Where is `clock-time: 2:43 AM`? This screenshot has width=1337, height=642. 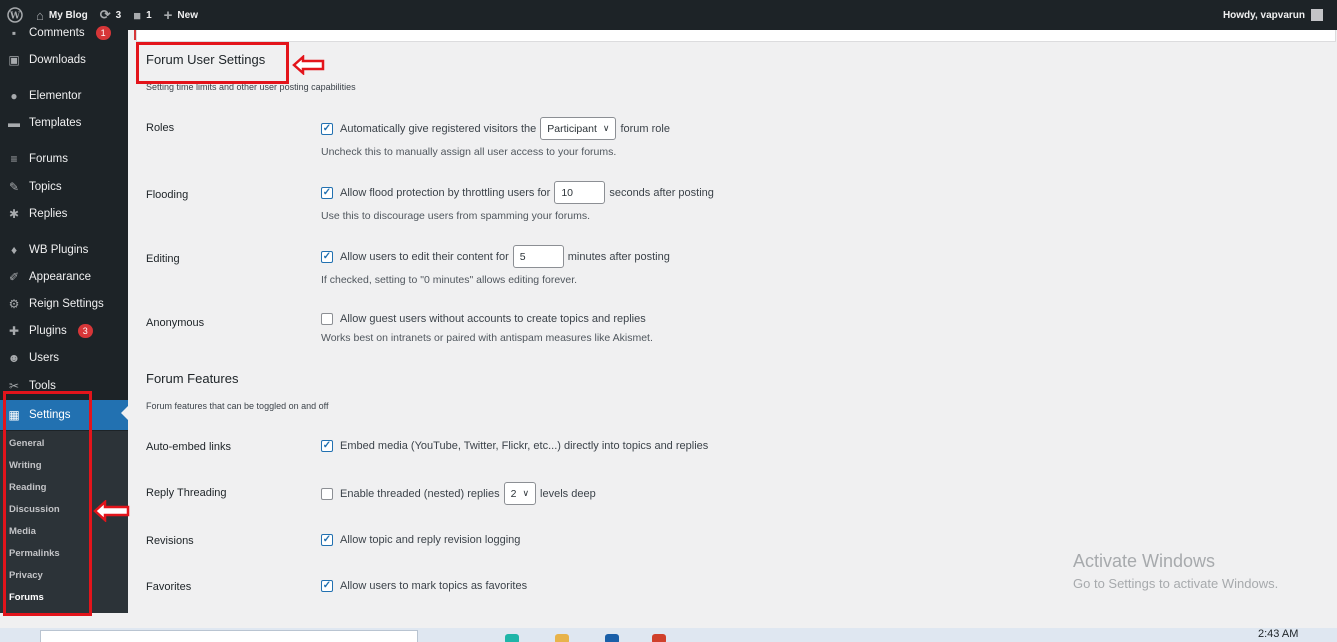 clock-time: 2:43 AM is located at coordinates (1278, 634).